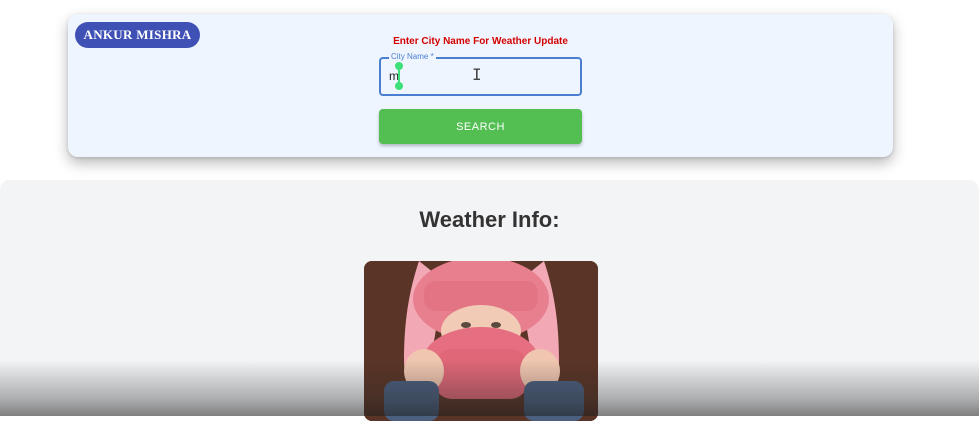 This screenshot has height=421, width=979. I want to click on weather-photo, so click(481, 341).